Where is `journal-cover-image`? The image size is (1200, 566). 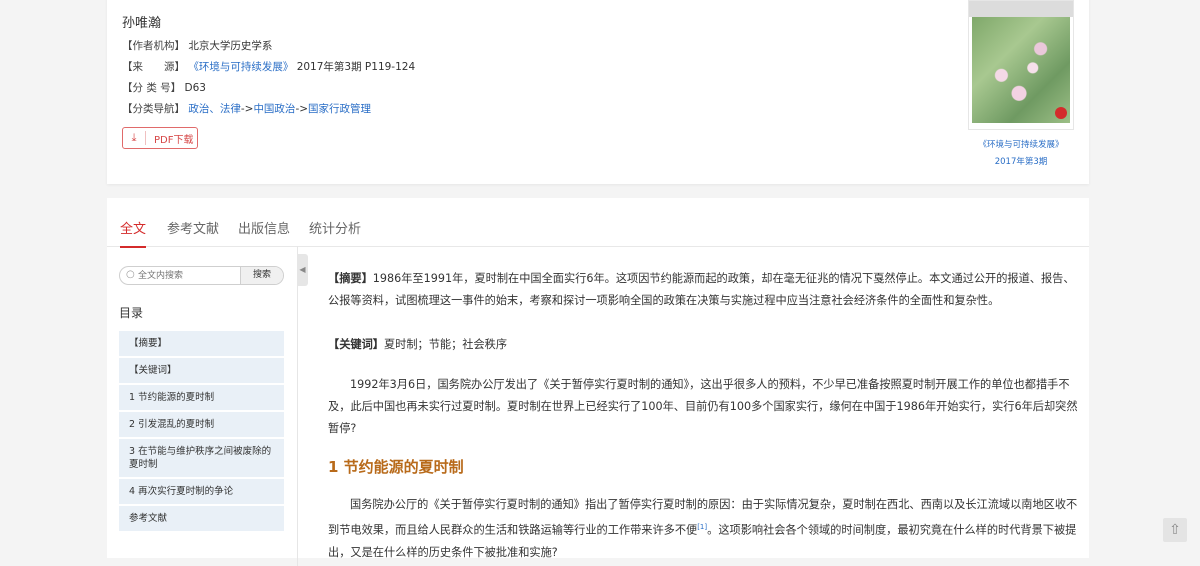 journal-cover-image is located at coordinates (1021, 65).